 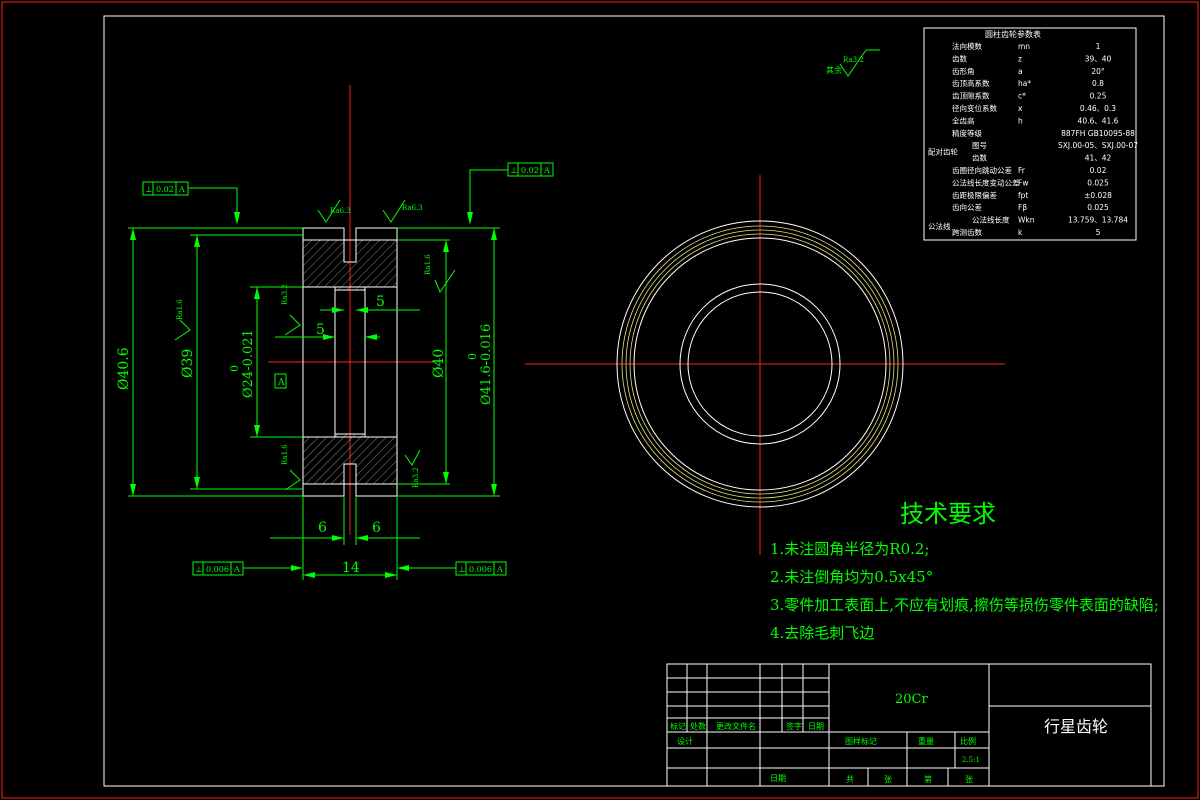 I want to click on svg-text: 全齿高, so click(x=963, y=120).